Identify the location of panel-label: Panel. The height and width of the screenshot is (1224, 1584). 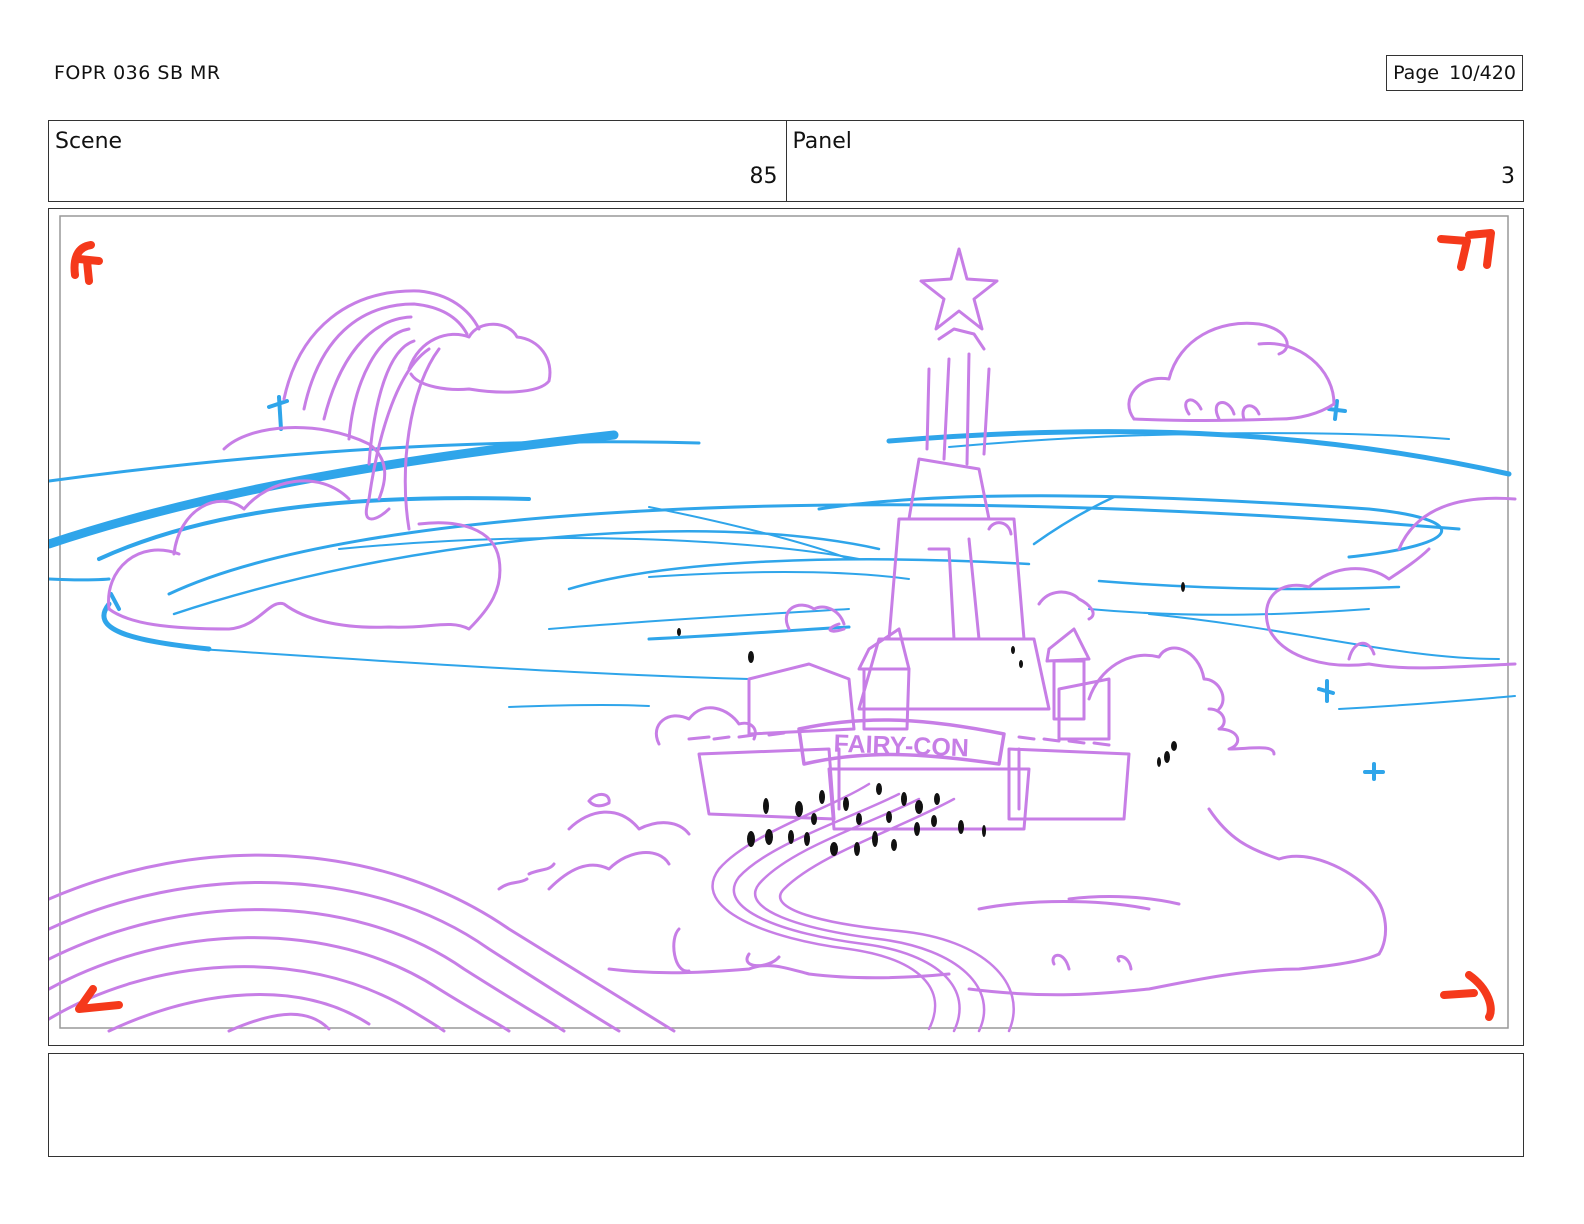
(822, 141).